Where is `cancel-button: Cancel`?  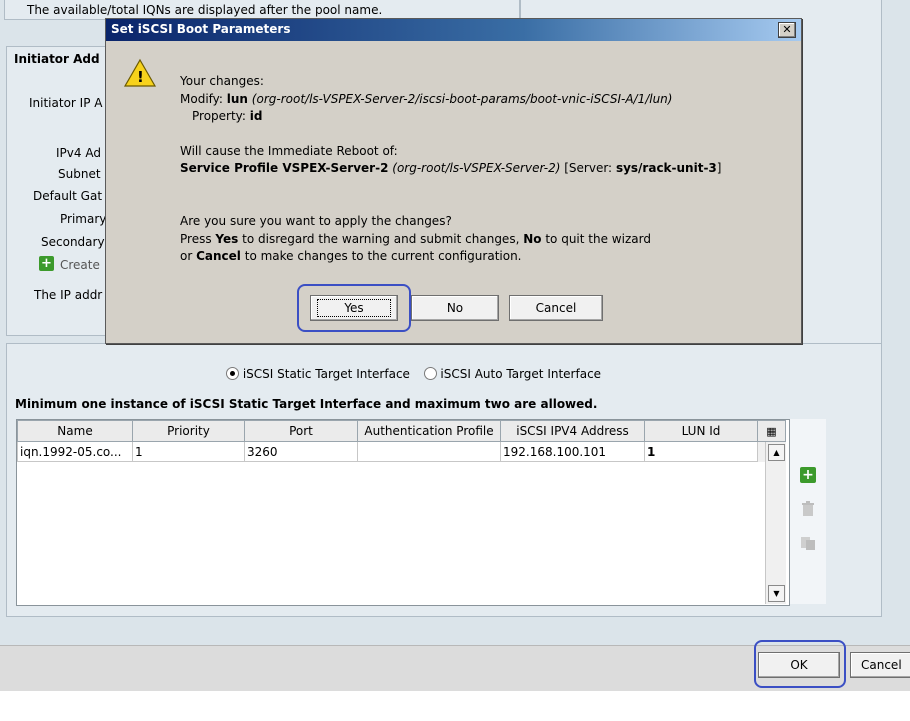
cancel-button: Cancel is located at coordinates (556, 308).